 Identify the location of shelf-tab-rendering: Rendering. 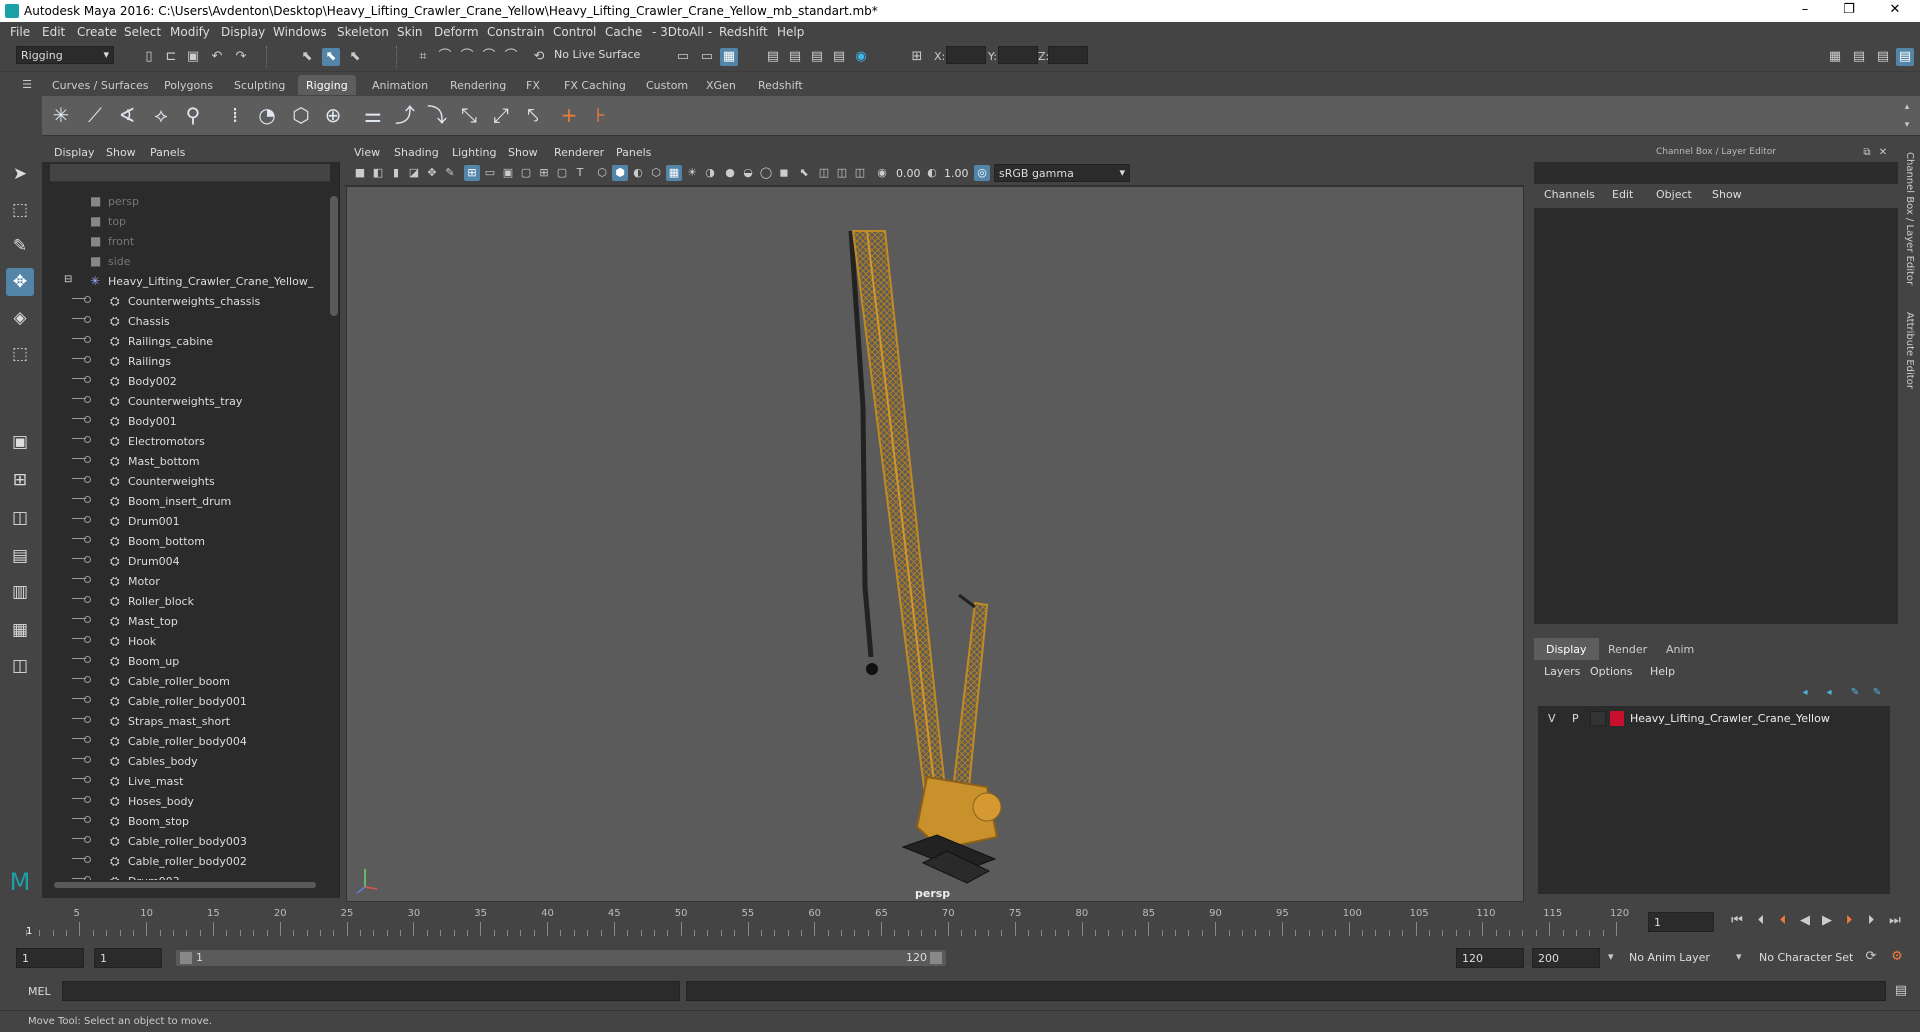
(478, 85).